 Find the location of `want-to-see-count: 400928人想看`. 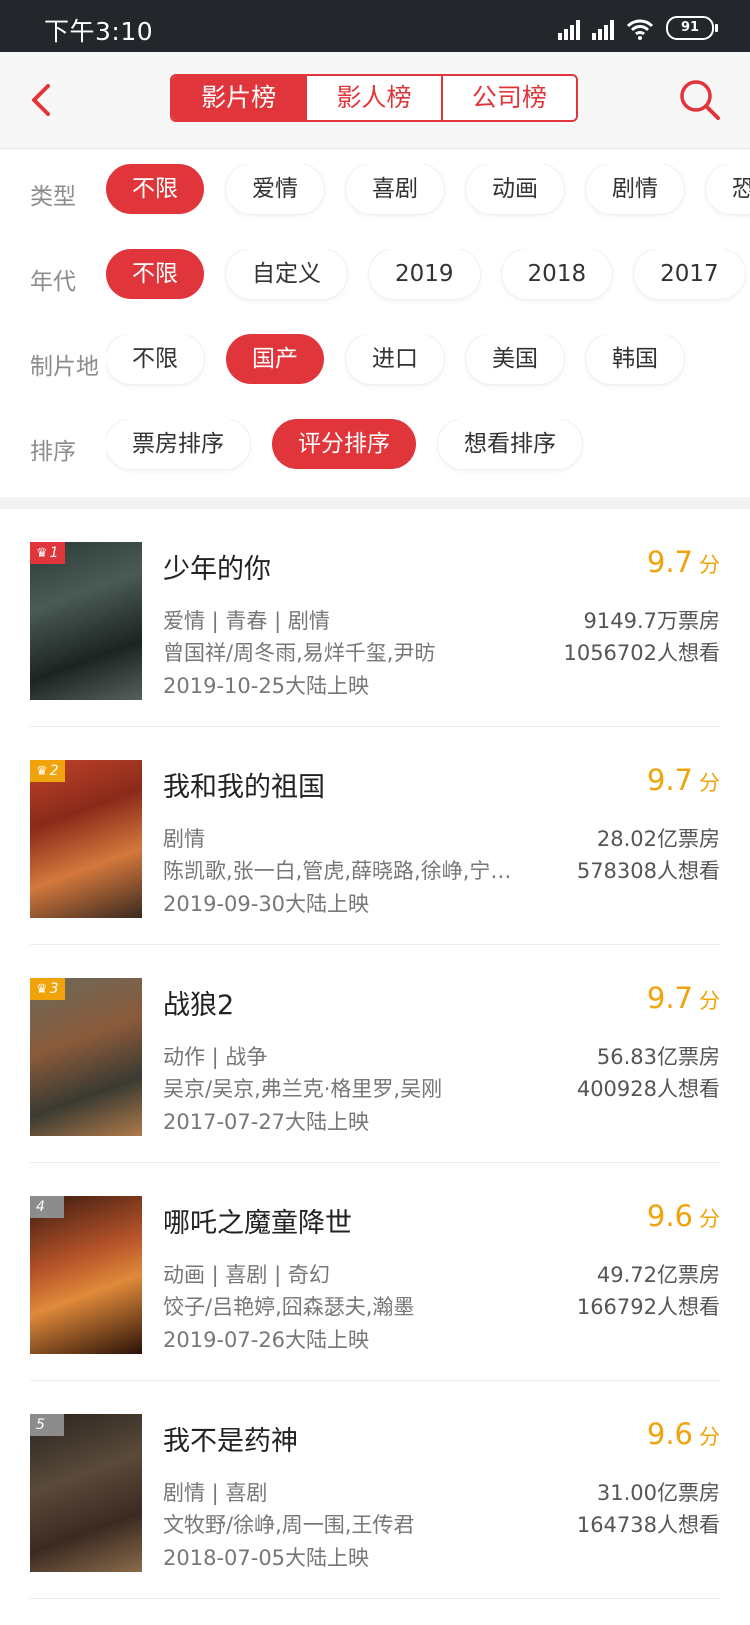

want-to-see-count: 400928人想看 is located at coordinates (648, 1089).